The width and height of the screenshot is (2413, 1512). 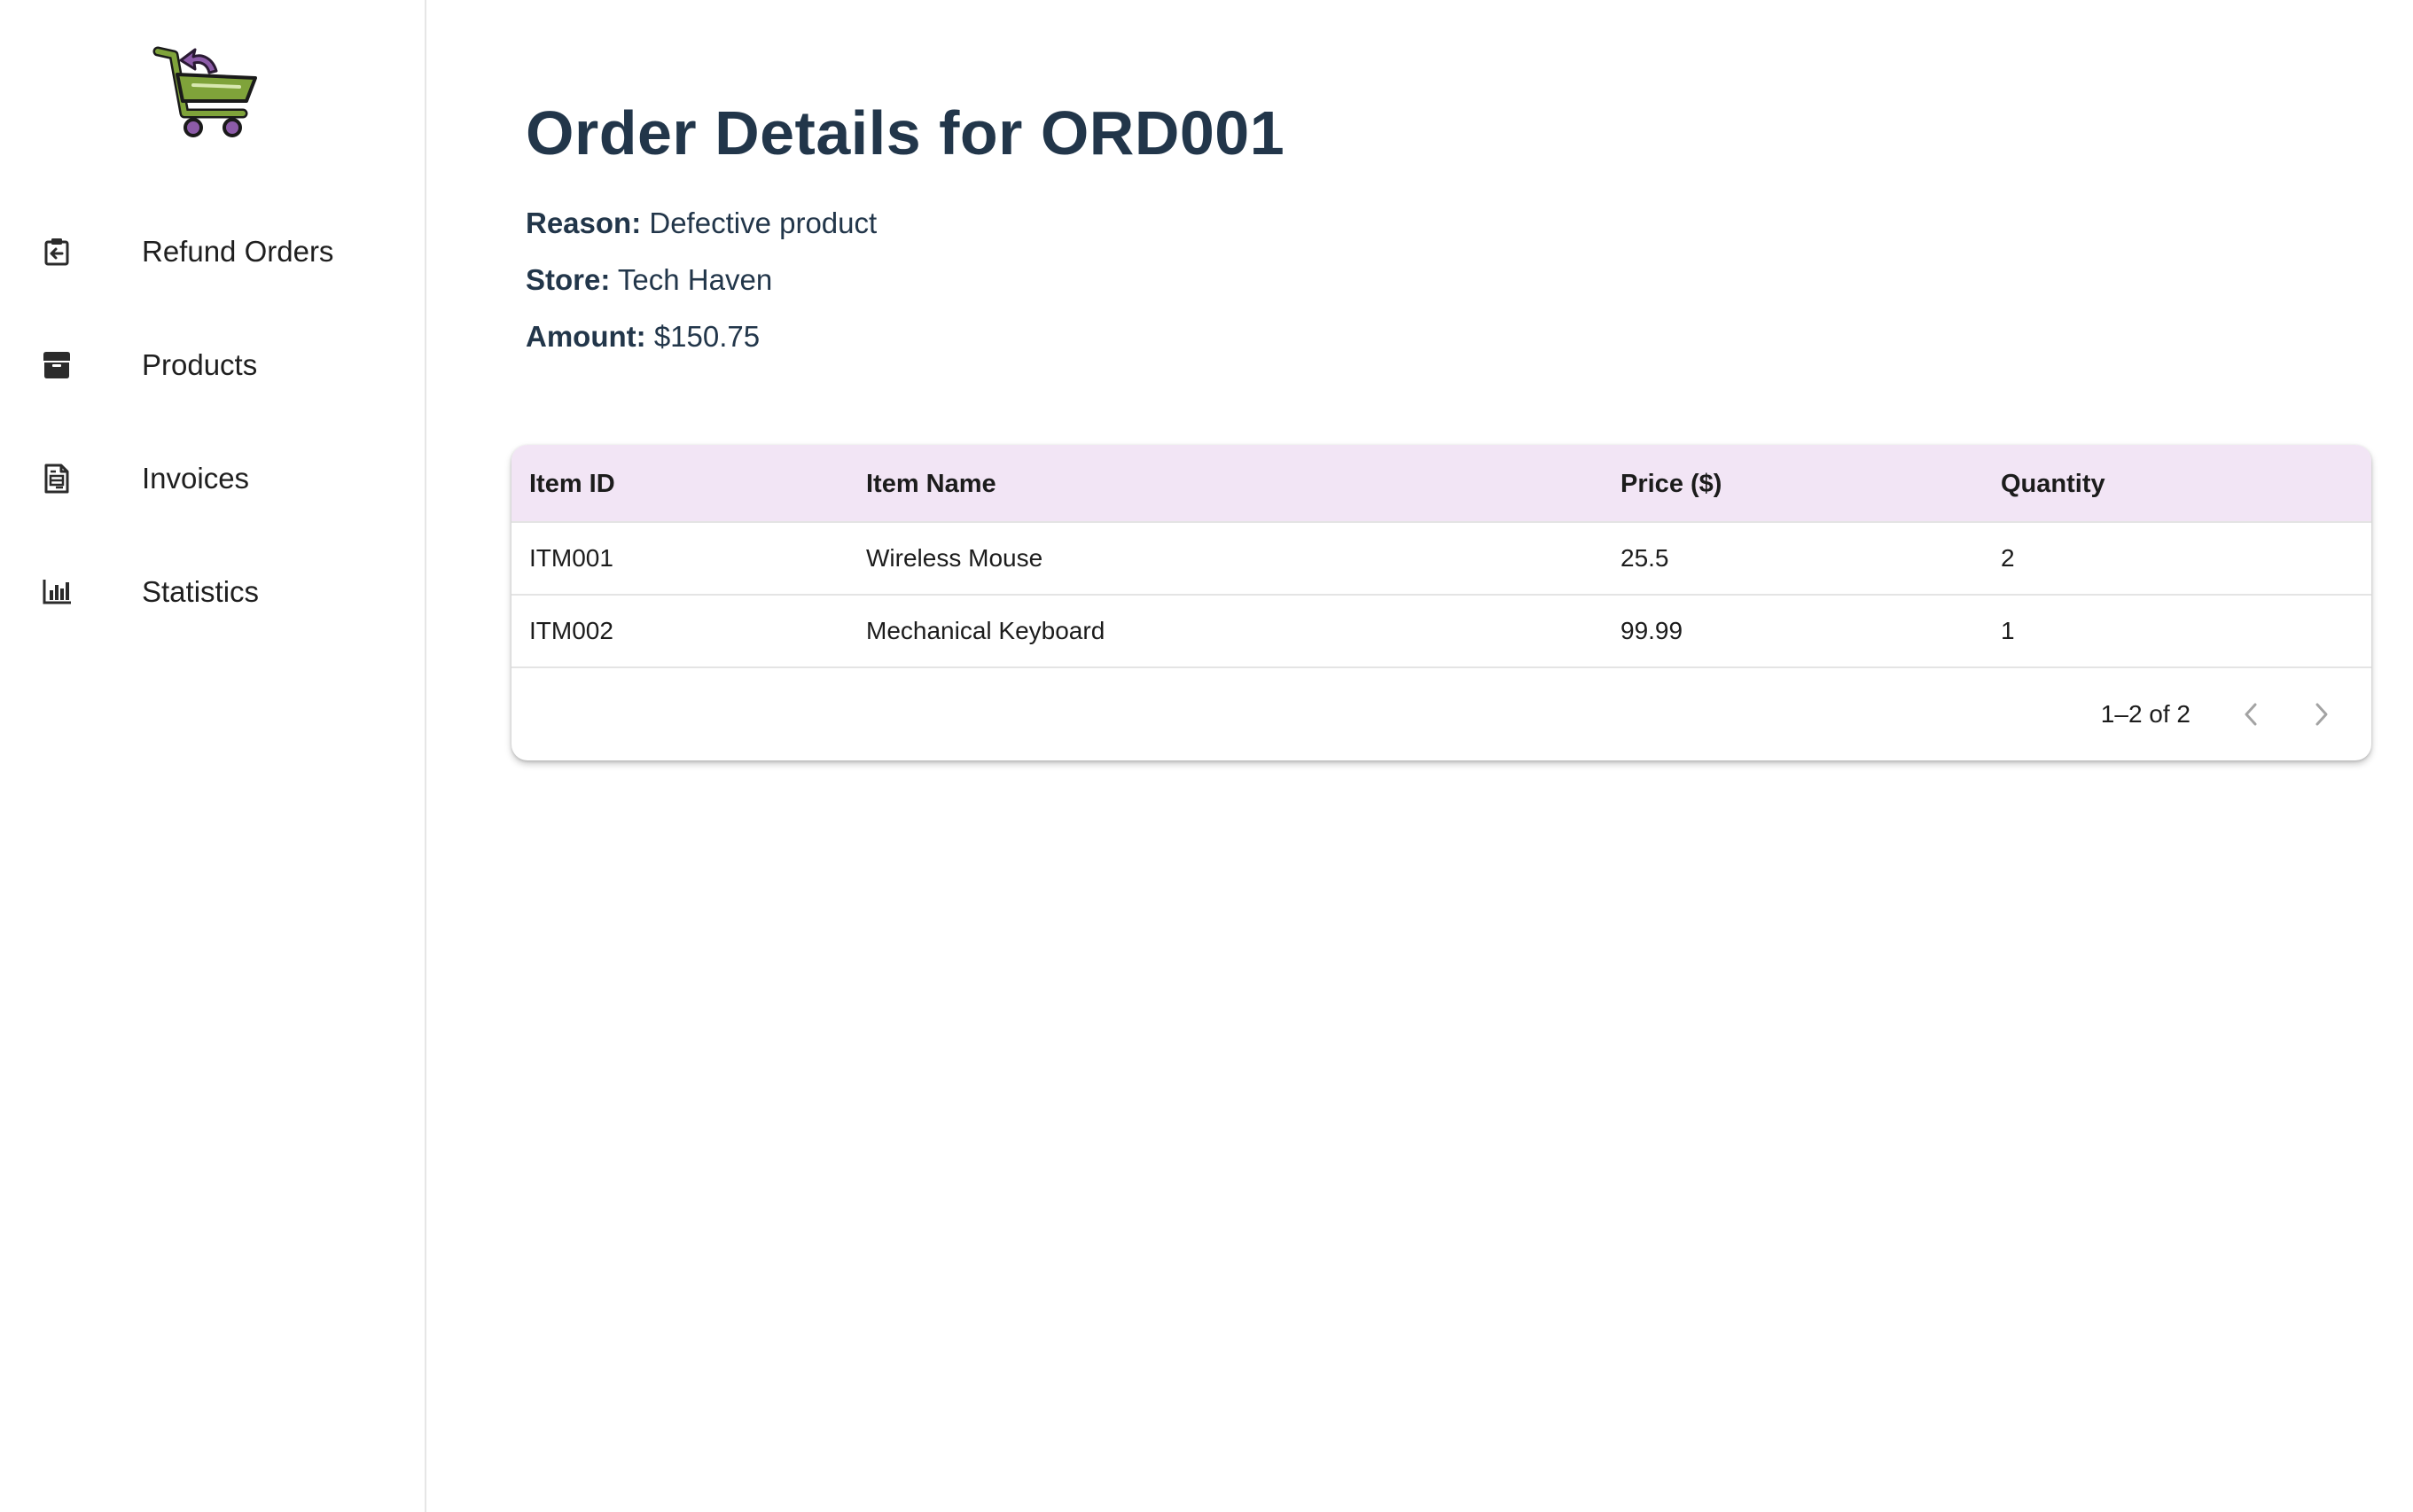 What do you see at coordinates (1441, 484) in the screenshot?
I see `table-header: Item ID Item Name Price ($) Quantity` at bounding box center [1441, 484].